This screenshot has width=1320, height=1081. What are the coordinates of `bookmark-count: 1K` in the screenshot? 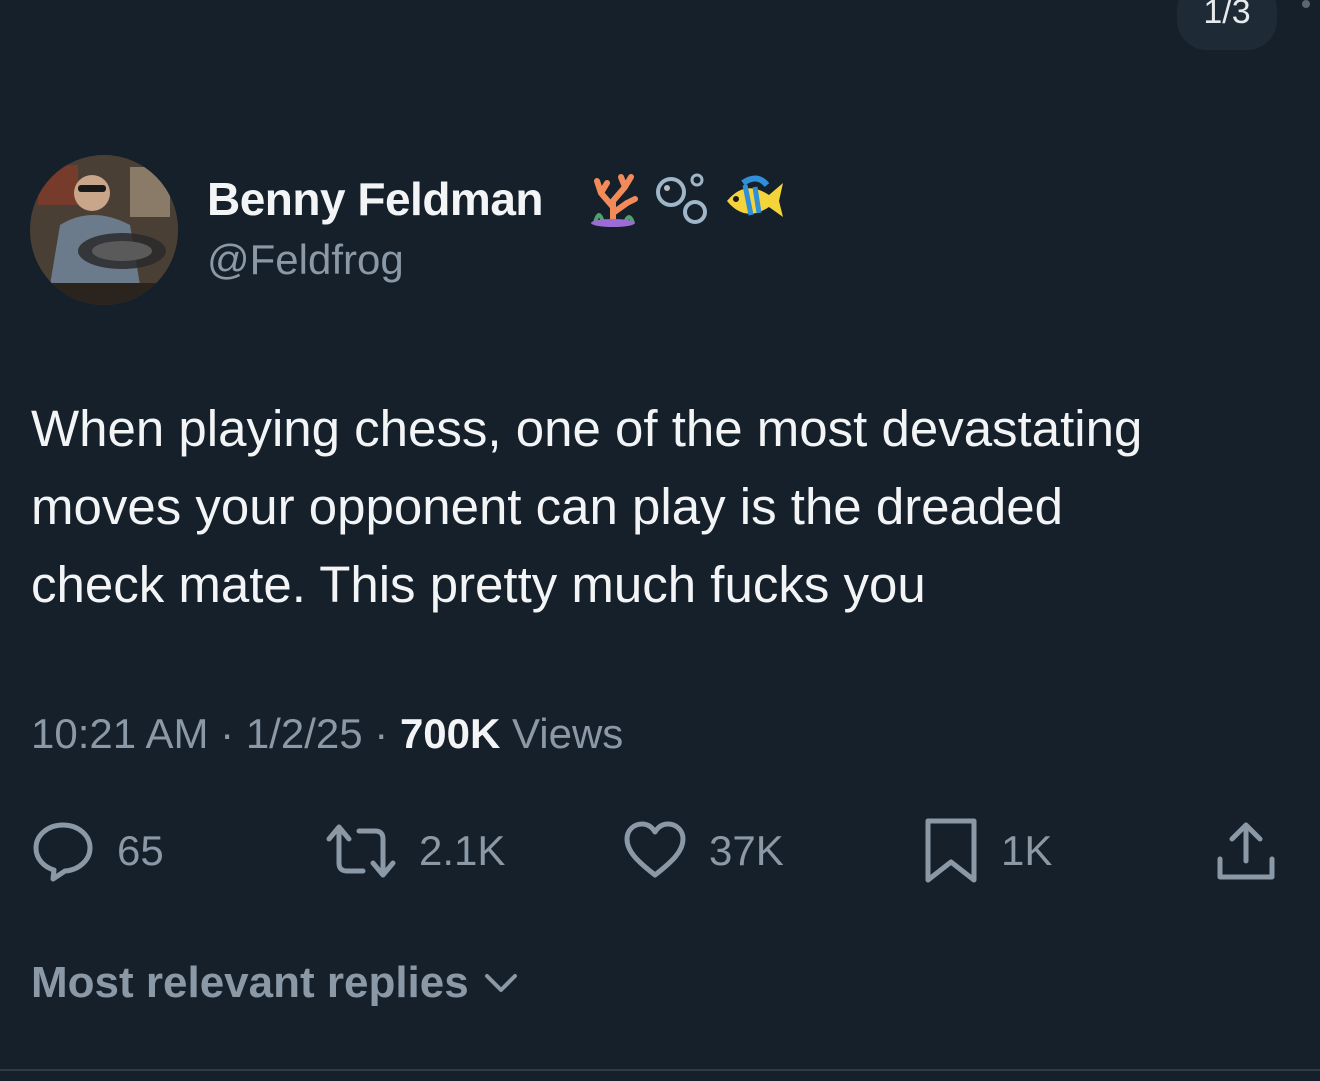 It's located at (1027, 850).